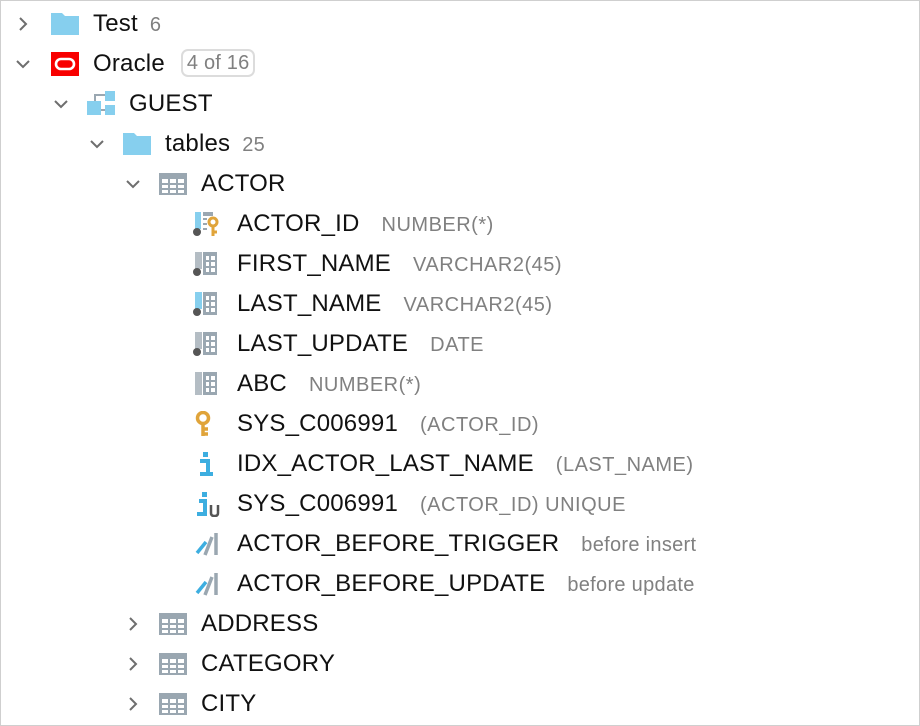  What do you see at coordinates (309, 303) in the screenshot?
I see `node-label: LAST_NAME` at bounding box center [309, 303].